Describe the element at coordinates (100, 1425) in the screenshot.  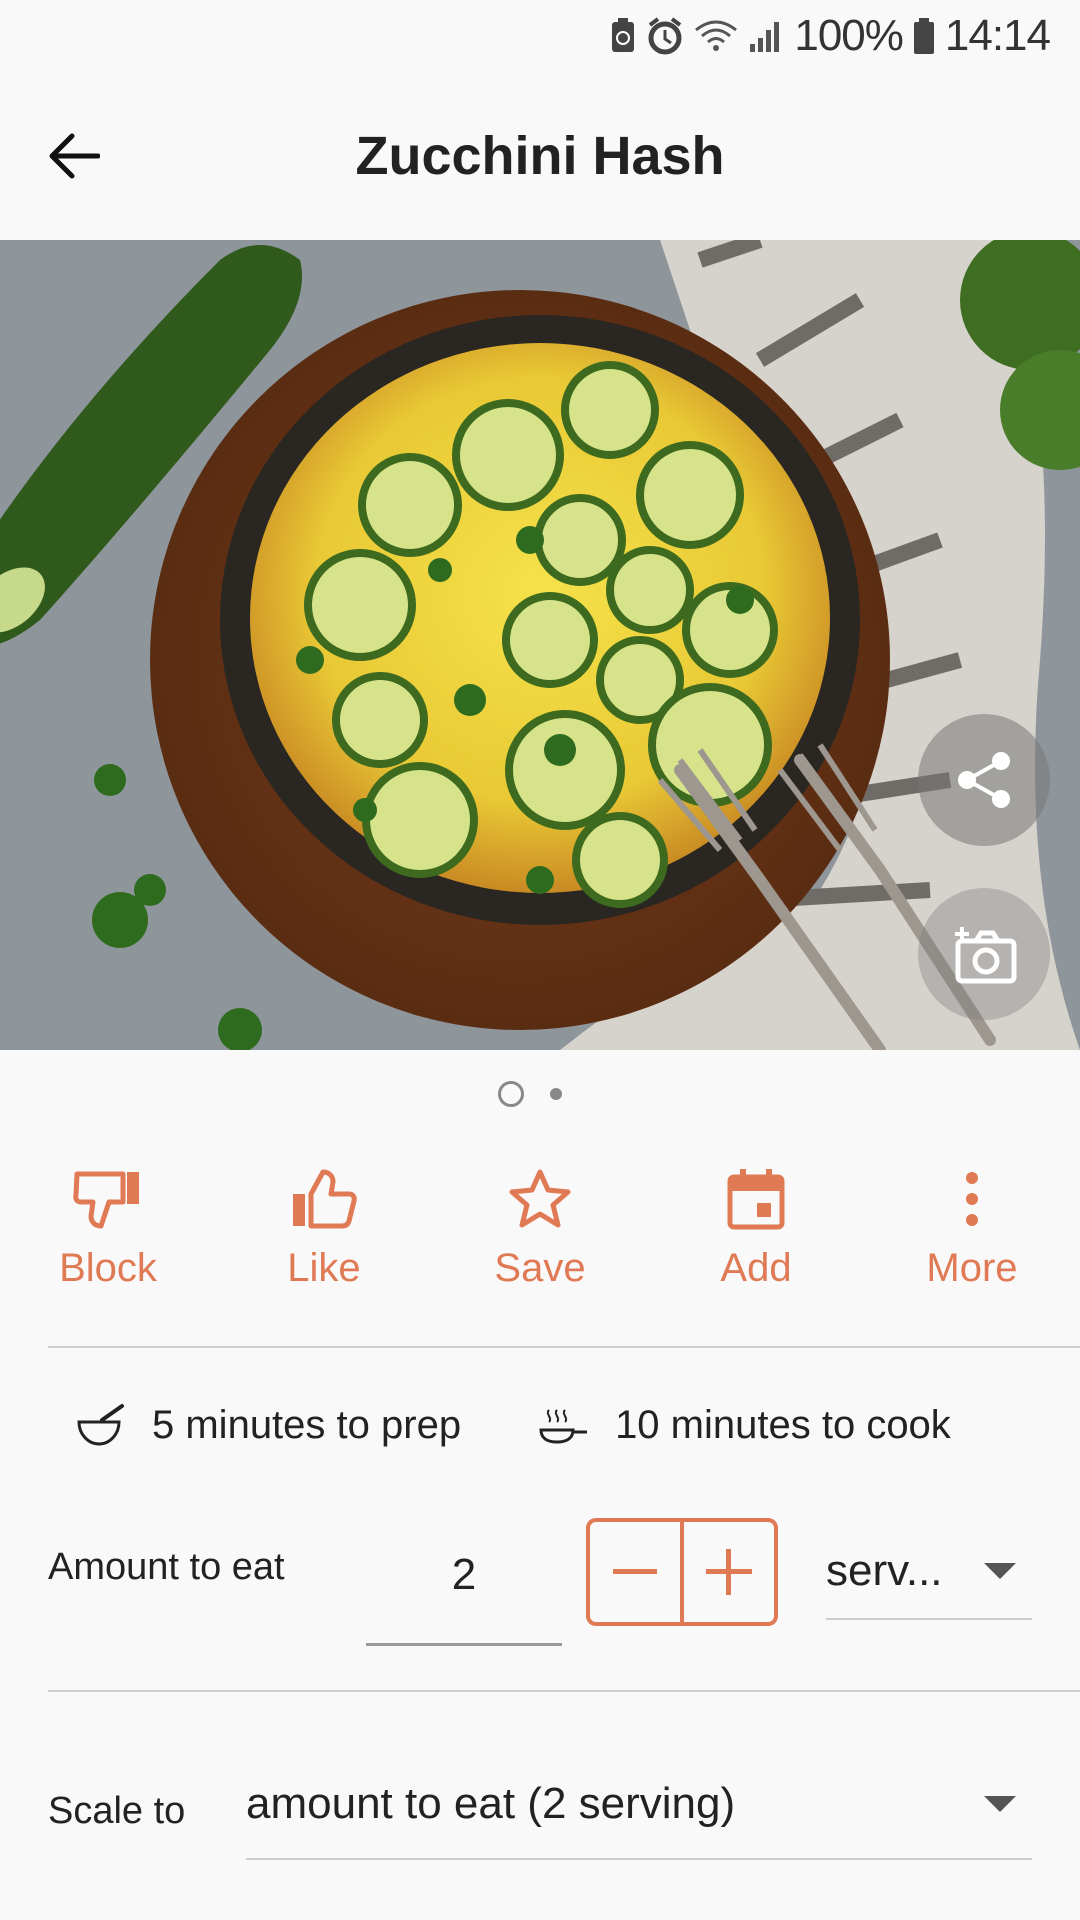
I see `mortar-pestle-icon` at that location.